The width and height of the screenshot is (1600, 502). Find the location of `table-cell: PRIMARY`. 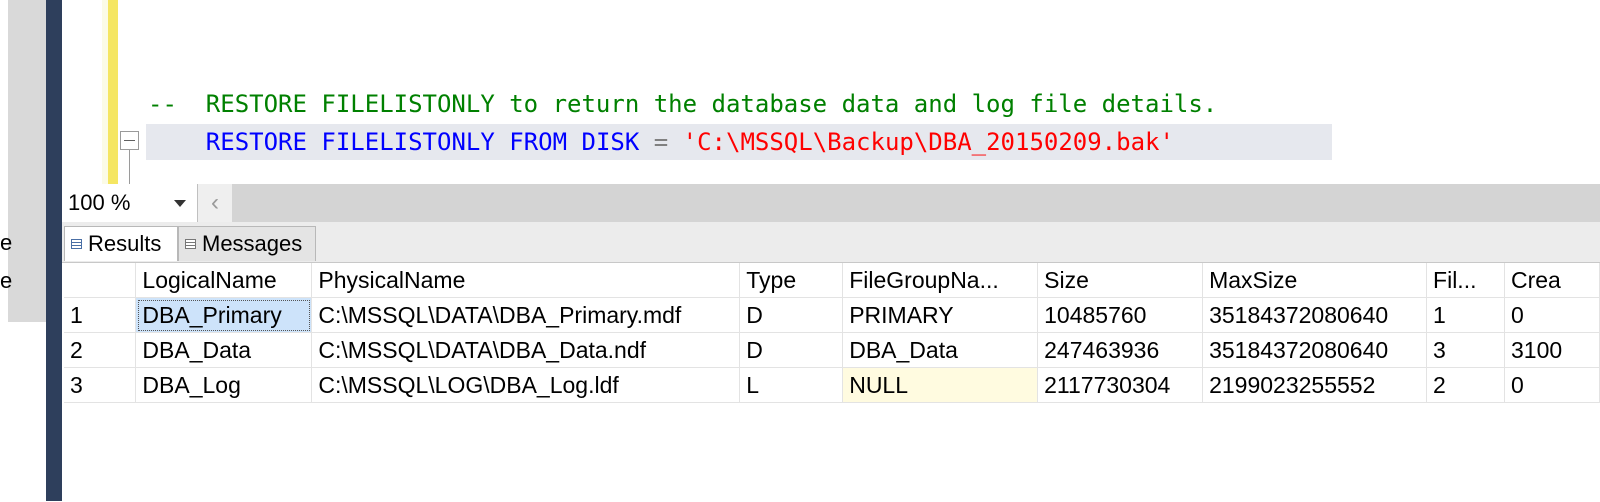

table-cell: PRIMARY is located at coordinates (940, 315).